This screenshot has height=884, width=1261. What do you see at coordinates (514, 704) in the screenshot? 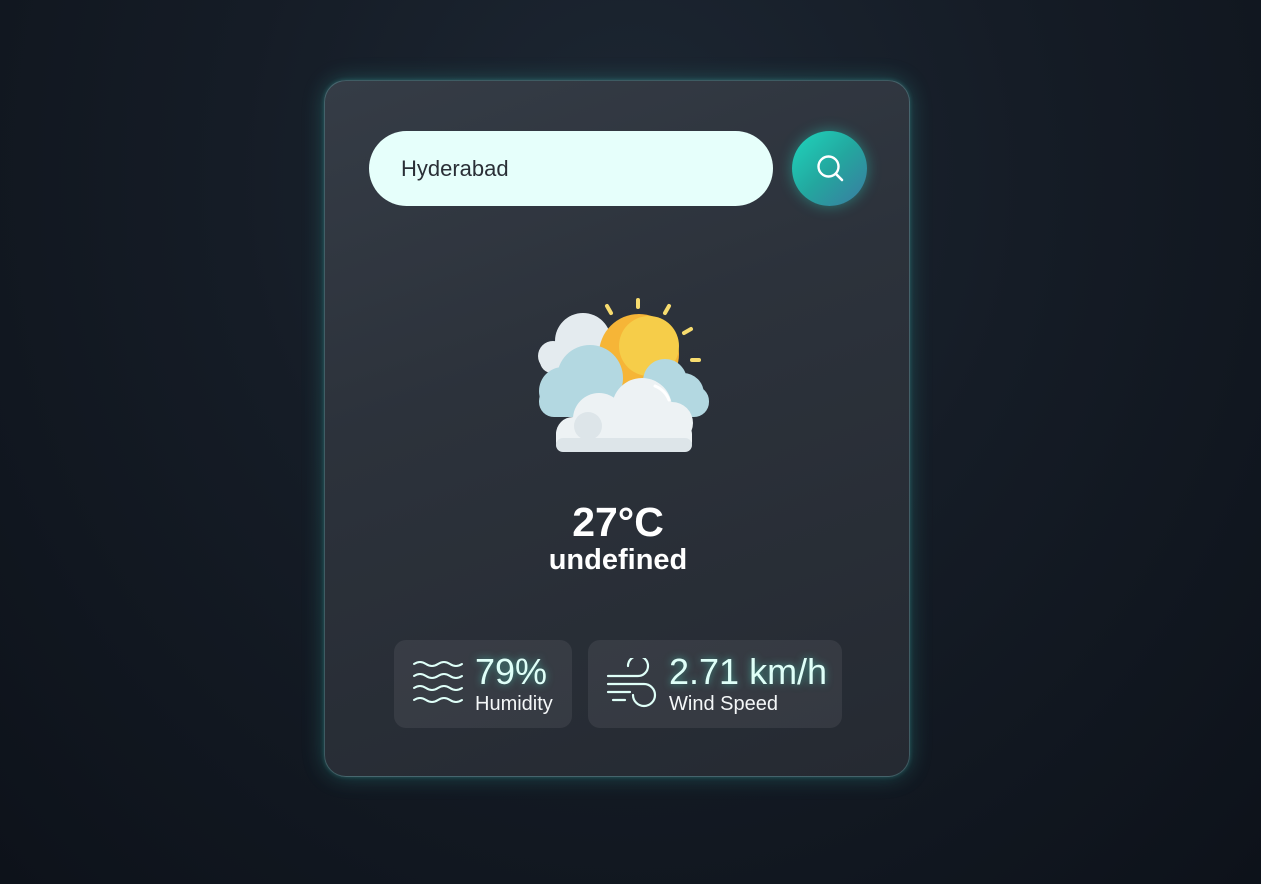
I see `humidity-label: Humidity` at bounding box center [514, 704].